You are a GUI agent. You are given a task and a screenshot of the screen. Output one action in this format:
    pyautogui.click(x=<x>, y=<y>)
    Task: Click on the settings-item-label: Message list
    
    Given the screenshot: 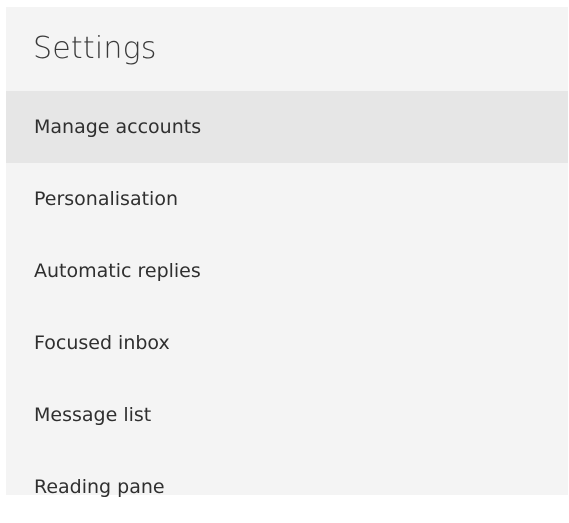 What is the action you would take?
    pyautogui.click(x=93, y=415)
    